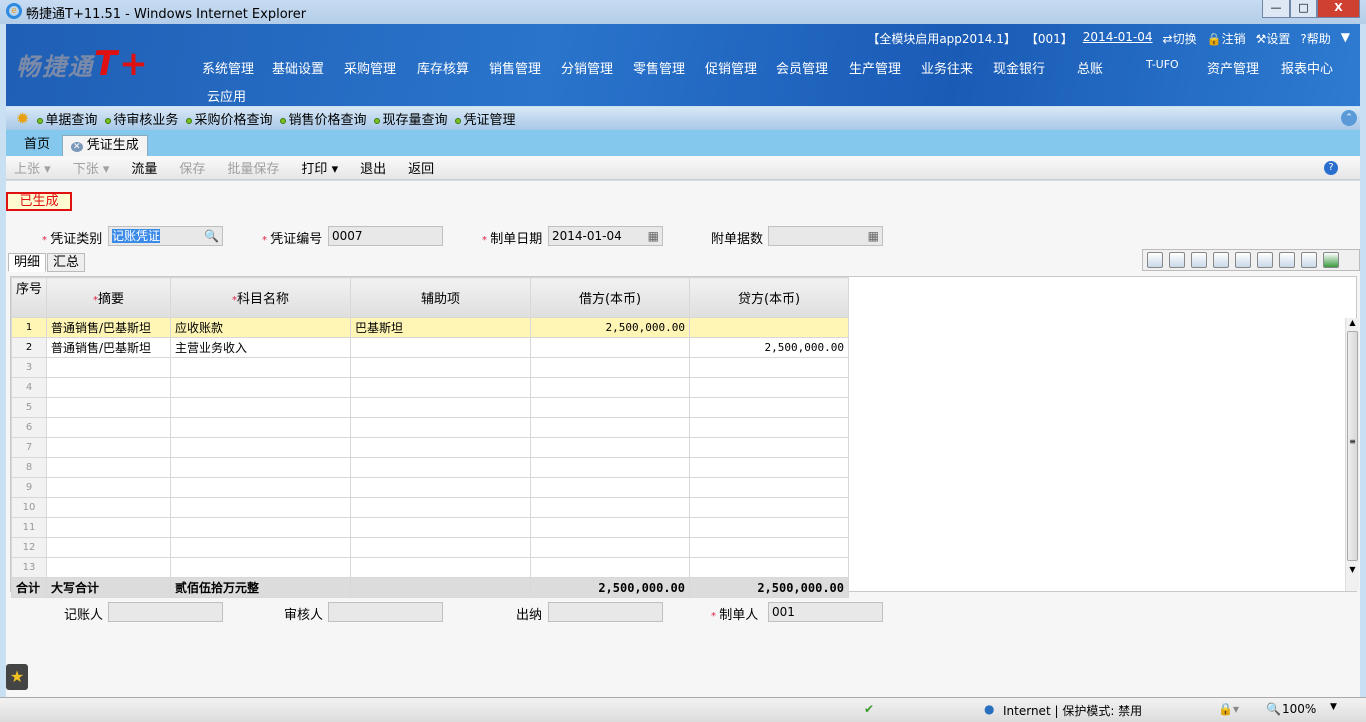  Describe the element at coordinates (319, 167) in the screenshot. I see `print-button: 打印 ▾` at that location.